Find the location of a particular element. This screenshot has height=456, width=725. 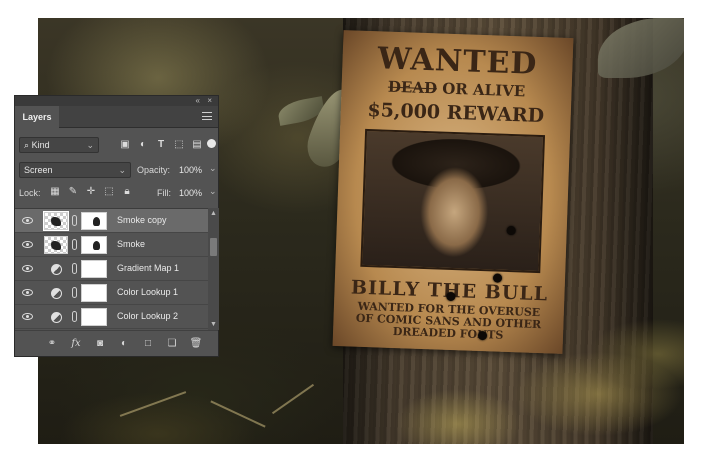

filter-toggle-icon is located at coordinates (211, 143).